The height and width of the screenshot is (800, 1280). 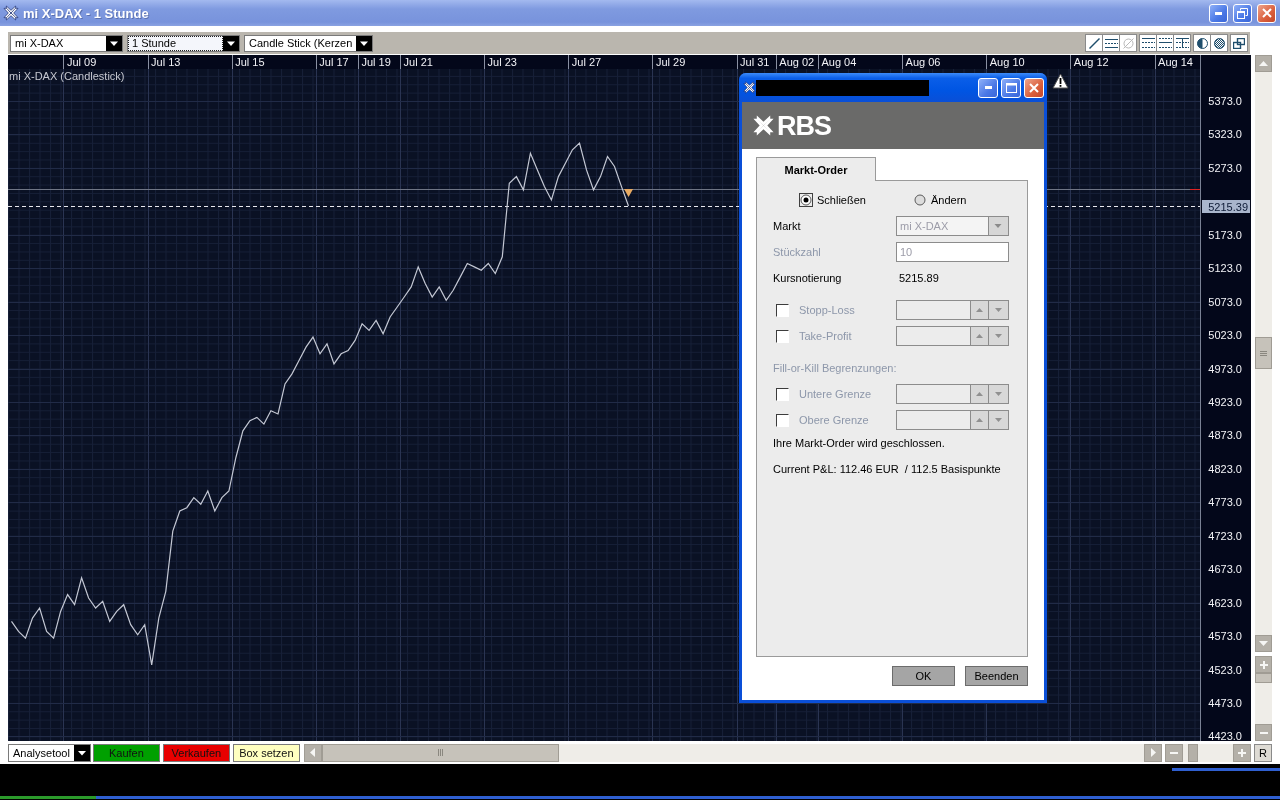 I want to click on slashed-circle-icon, so click(x=1128, y=43).